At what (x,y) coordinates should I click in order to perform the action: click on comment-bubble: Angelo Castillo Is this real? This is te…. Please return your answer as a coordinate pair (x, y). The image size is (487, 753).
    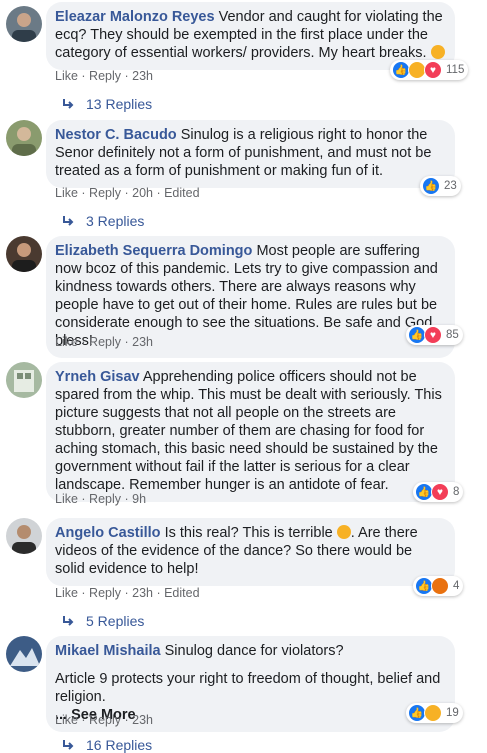
    Looking at the image, I should click on (250, 552).